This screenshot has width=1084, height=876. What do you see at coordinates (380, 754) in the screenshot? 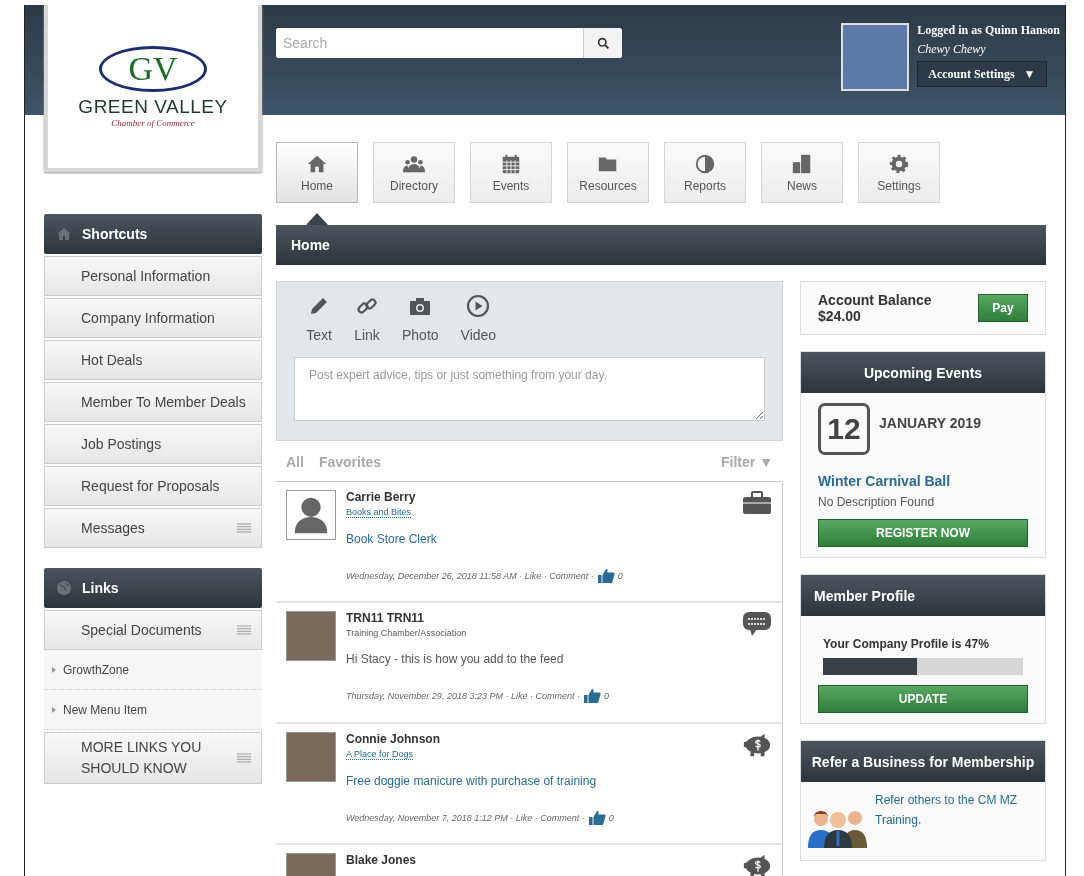
I see `company-link: A Place for Dogs` at bounding box center [380, 754].